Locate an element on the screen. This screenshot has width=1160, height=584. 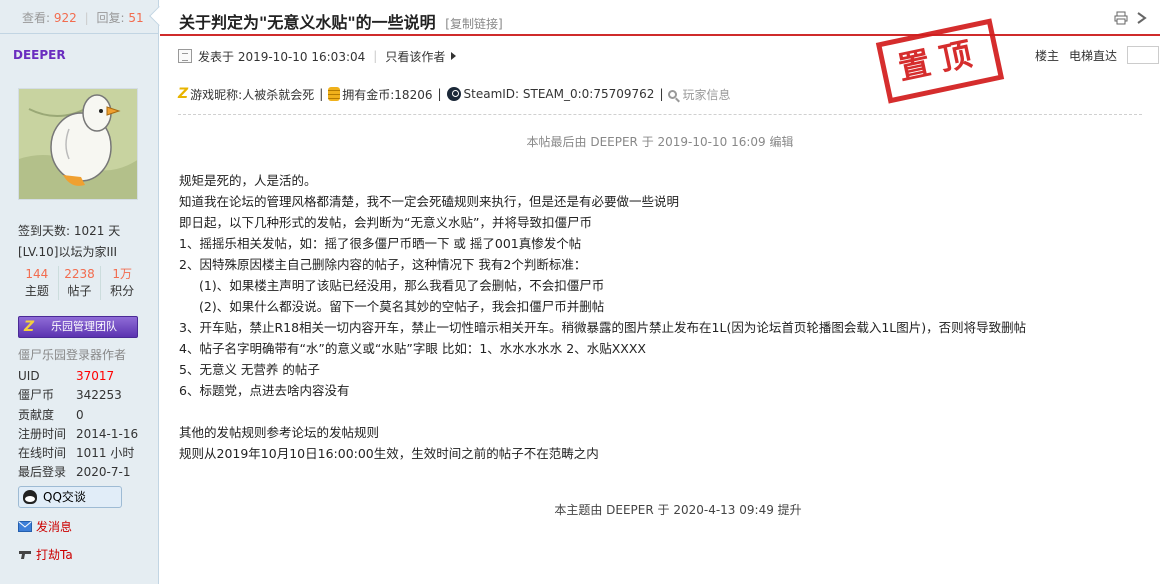
content-divider is located at coordinates (660, 114).